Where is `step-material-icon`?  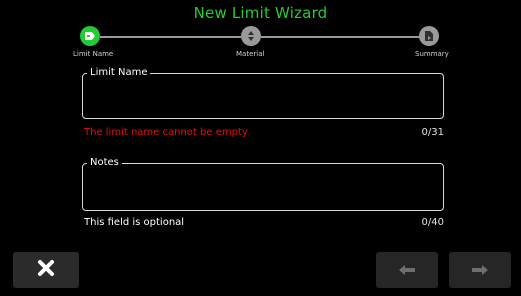
step-material-icon is located at coordinates (251, 36).